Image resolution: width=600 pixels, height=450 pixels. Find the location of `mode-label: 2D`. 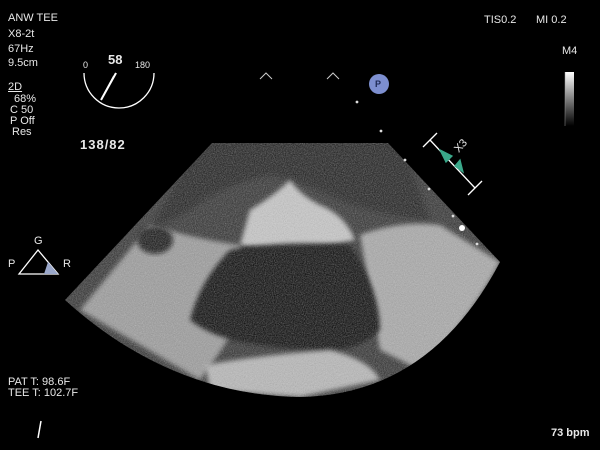

mode-label: 2D is located at coordinates (15, 87).